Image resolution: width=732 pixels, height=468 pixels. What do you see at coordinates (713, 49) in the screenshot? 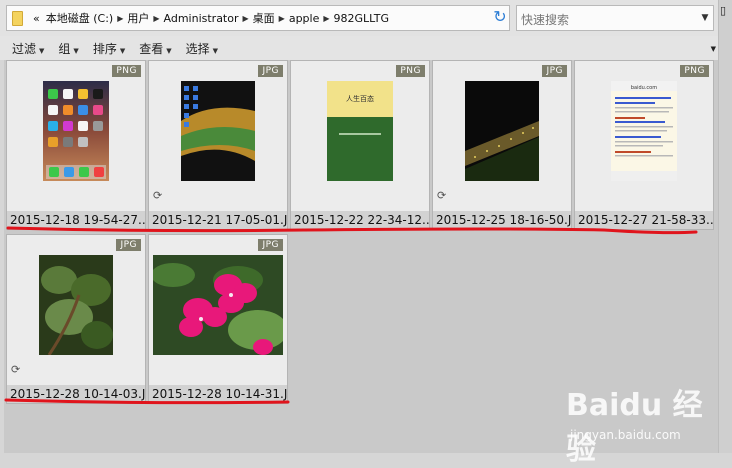
I see `overflow-icon: ▼` at bounding box center [713, 49].